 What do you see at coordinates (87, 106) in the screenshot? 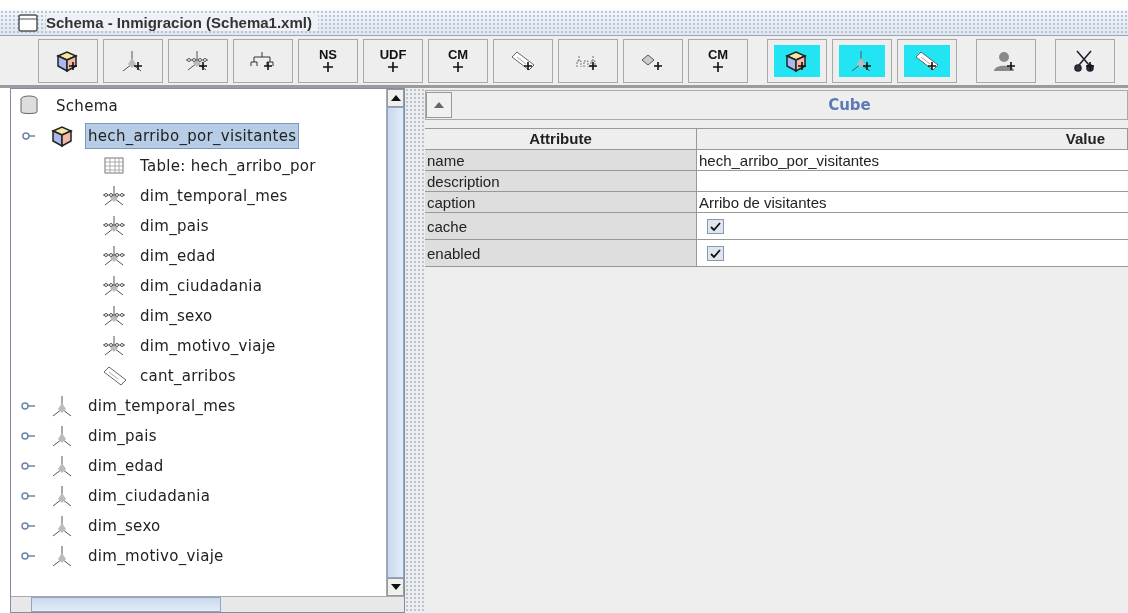
I see `tree-item: Schema` at bounding box center [87, 106].